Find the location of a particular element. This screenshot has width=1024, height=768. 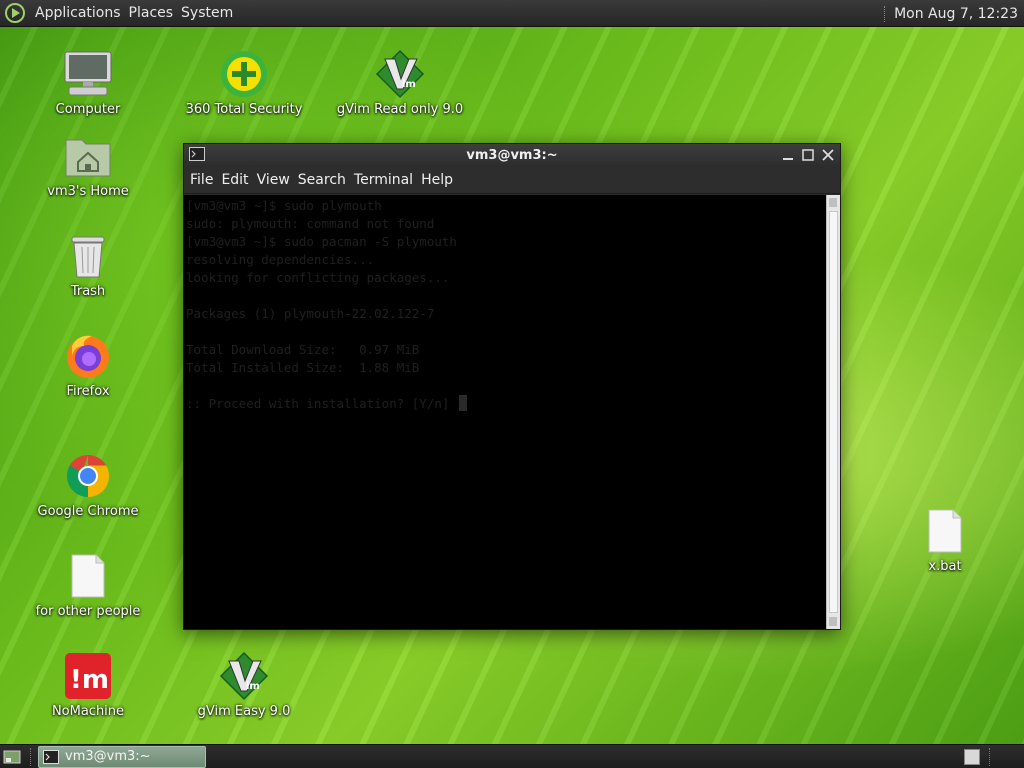

nomachine-icon: !m is located at coordinates (88, 676).